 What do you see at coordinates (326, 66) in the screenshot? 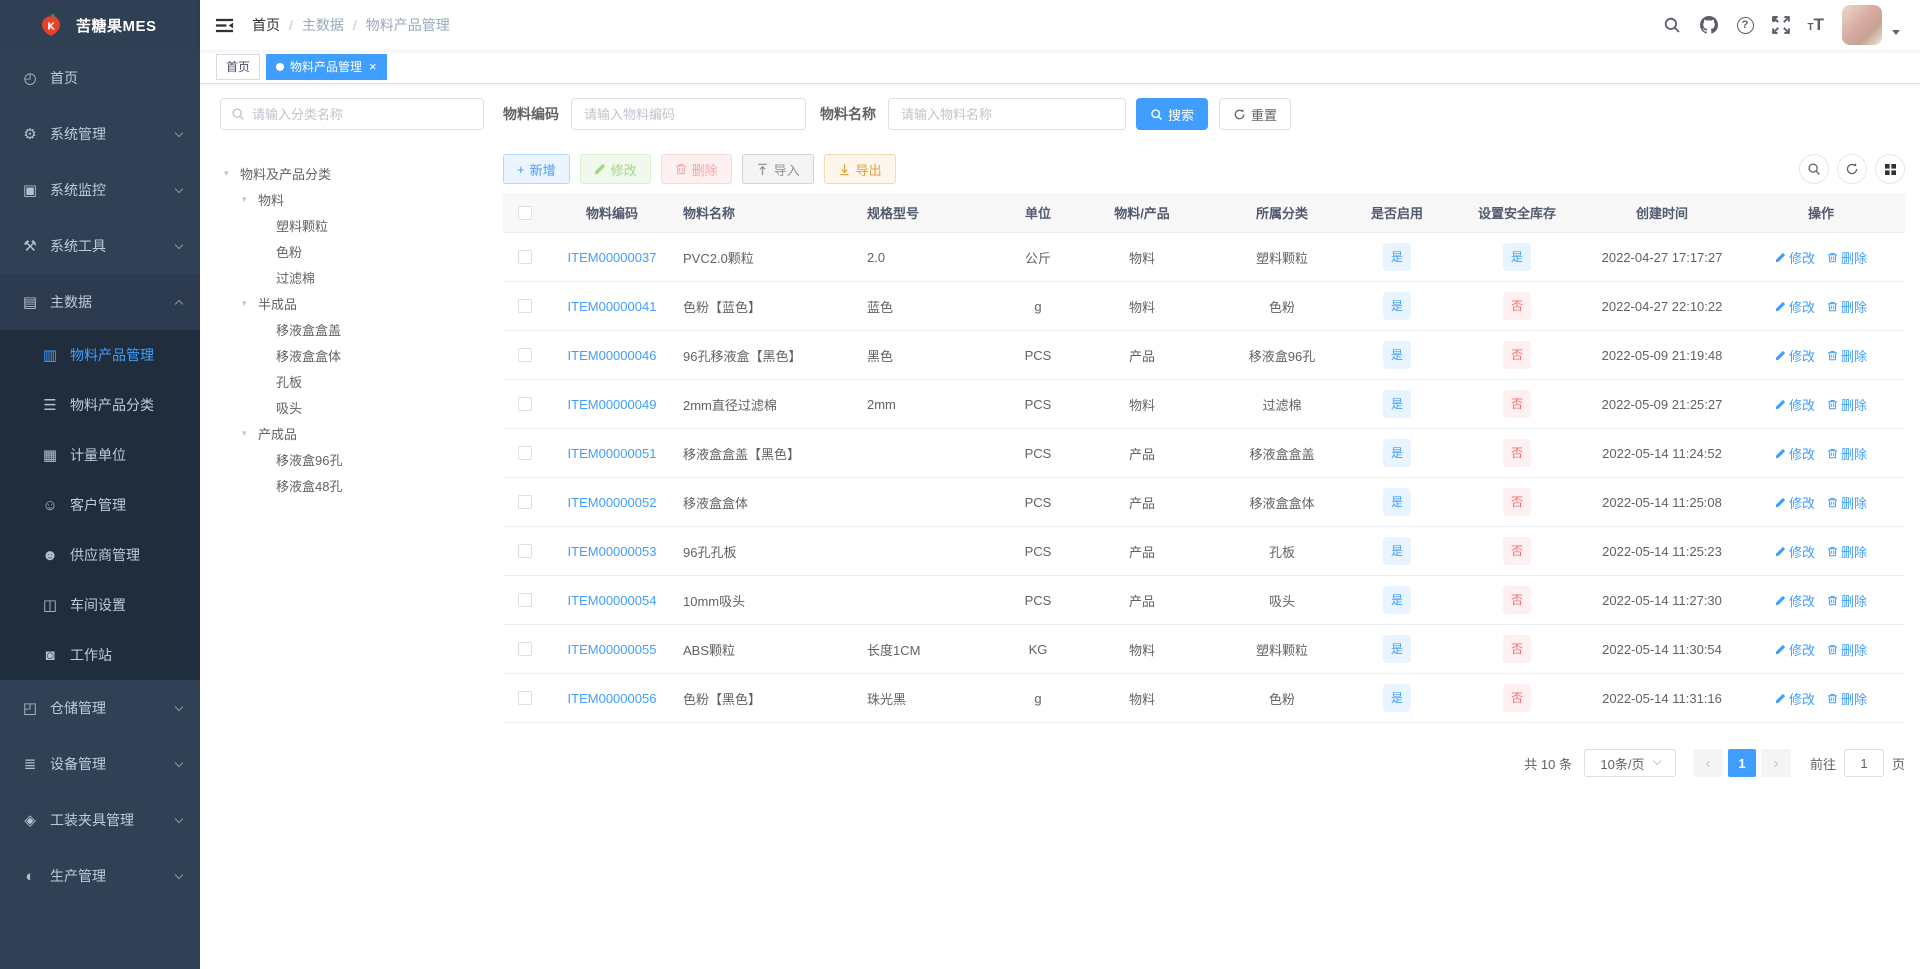
I see `tab-material-product-manage: 物料产品管理 ×` at bounding box center [326, 66].